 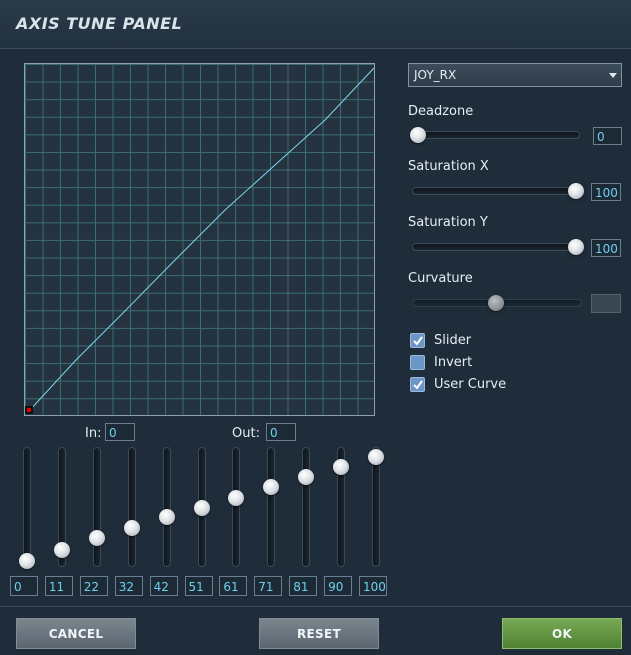 I want to click on curve-point-value-field: 81, so click(x=303, y=586).